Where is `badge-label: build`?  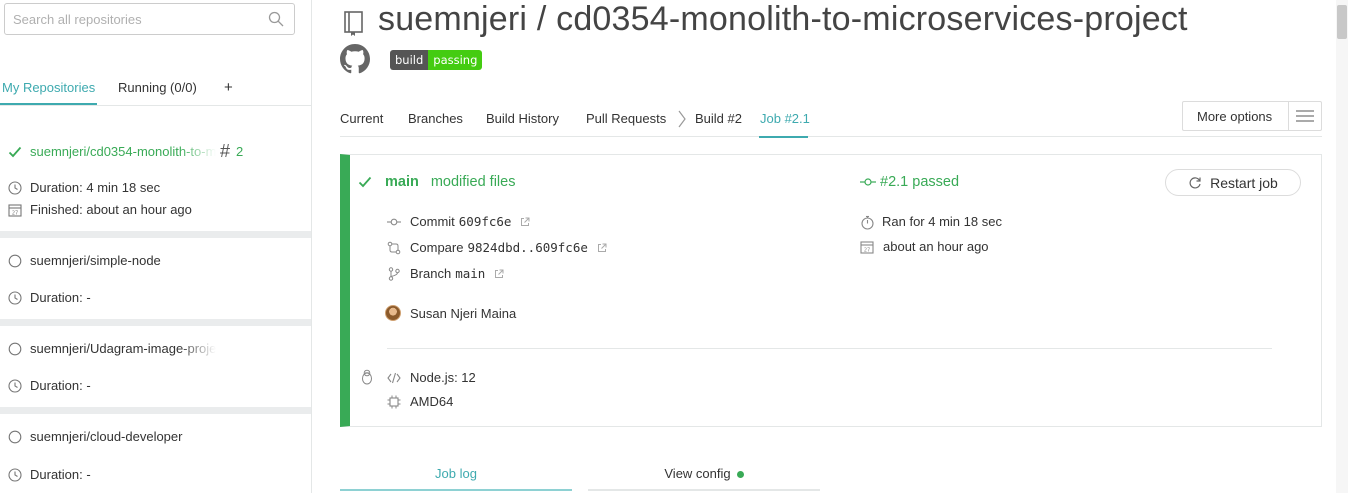
badge-label: build is located at coordinates (409, 60).